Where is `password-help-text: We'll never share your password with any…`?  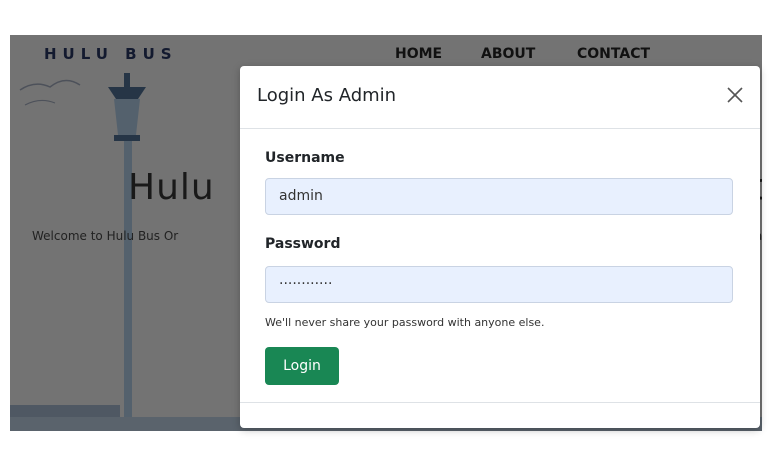
password-help-text: We'll never share your password with any… is located at coordinates (405, 322).